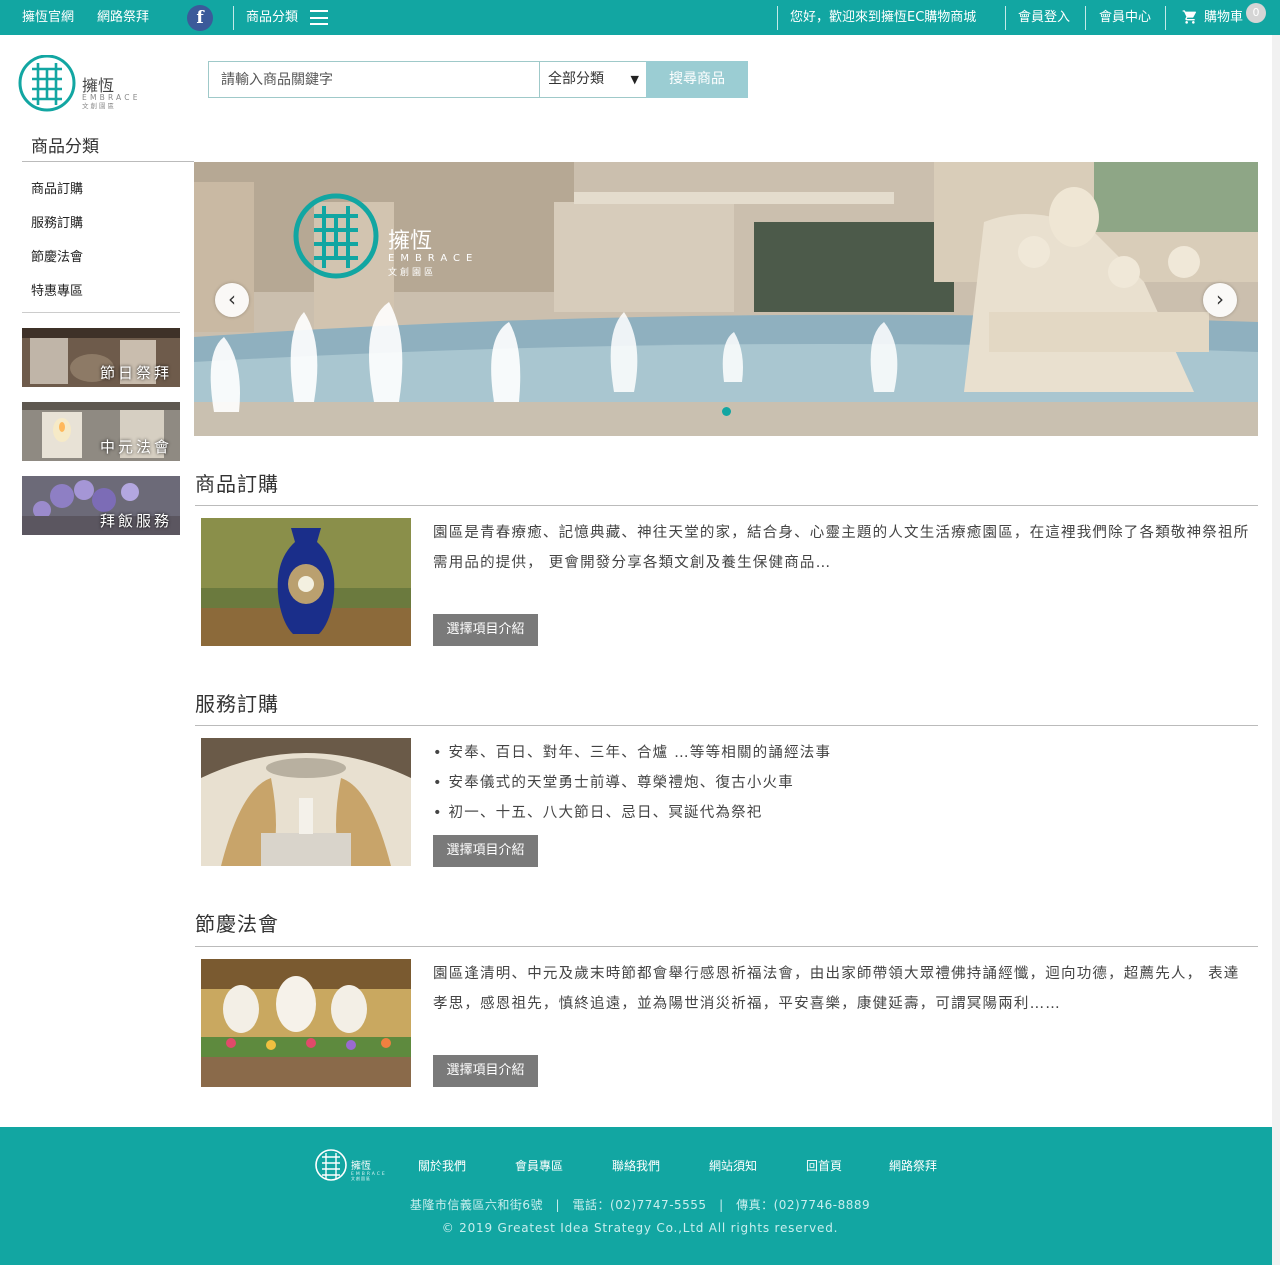  What do you see at coordinates (232, 300) in the screenshot?
I see `carousel-prev-button: ‹` at bounding box center [232, 300].